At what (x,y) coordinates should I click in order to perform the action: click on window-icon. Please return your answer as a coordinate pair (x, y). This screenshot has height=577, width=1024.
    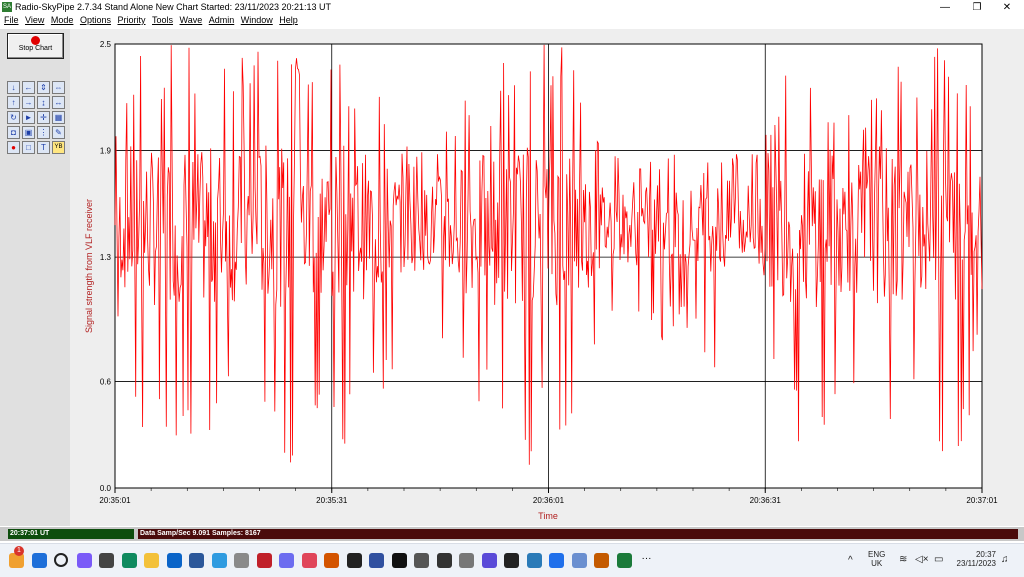
    Looking at the image, I should click on (511, 560).